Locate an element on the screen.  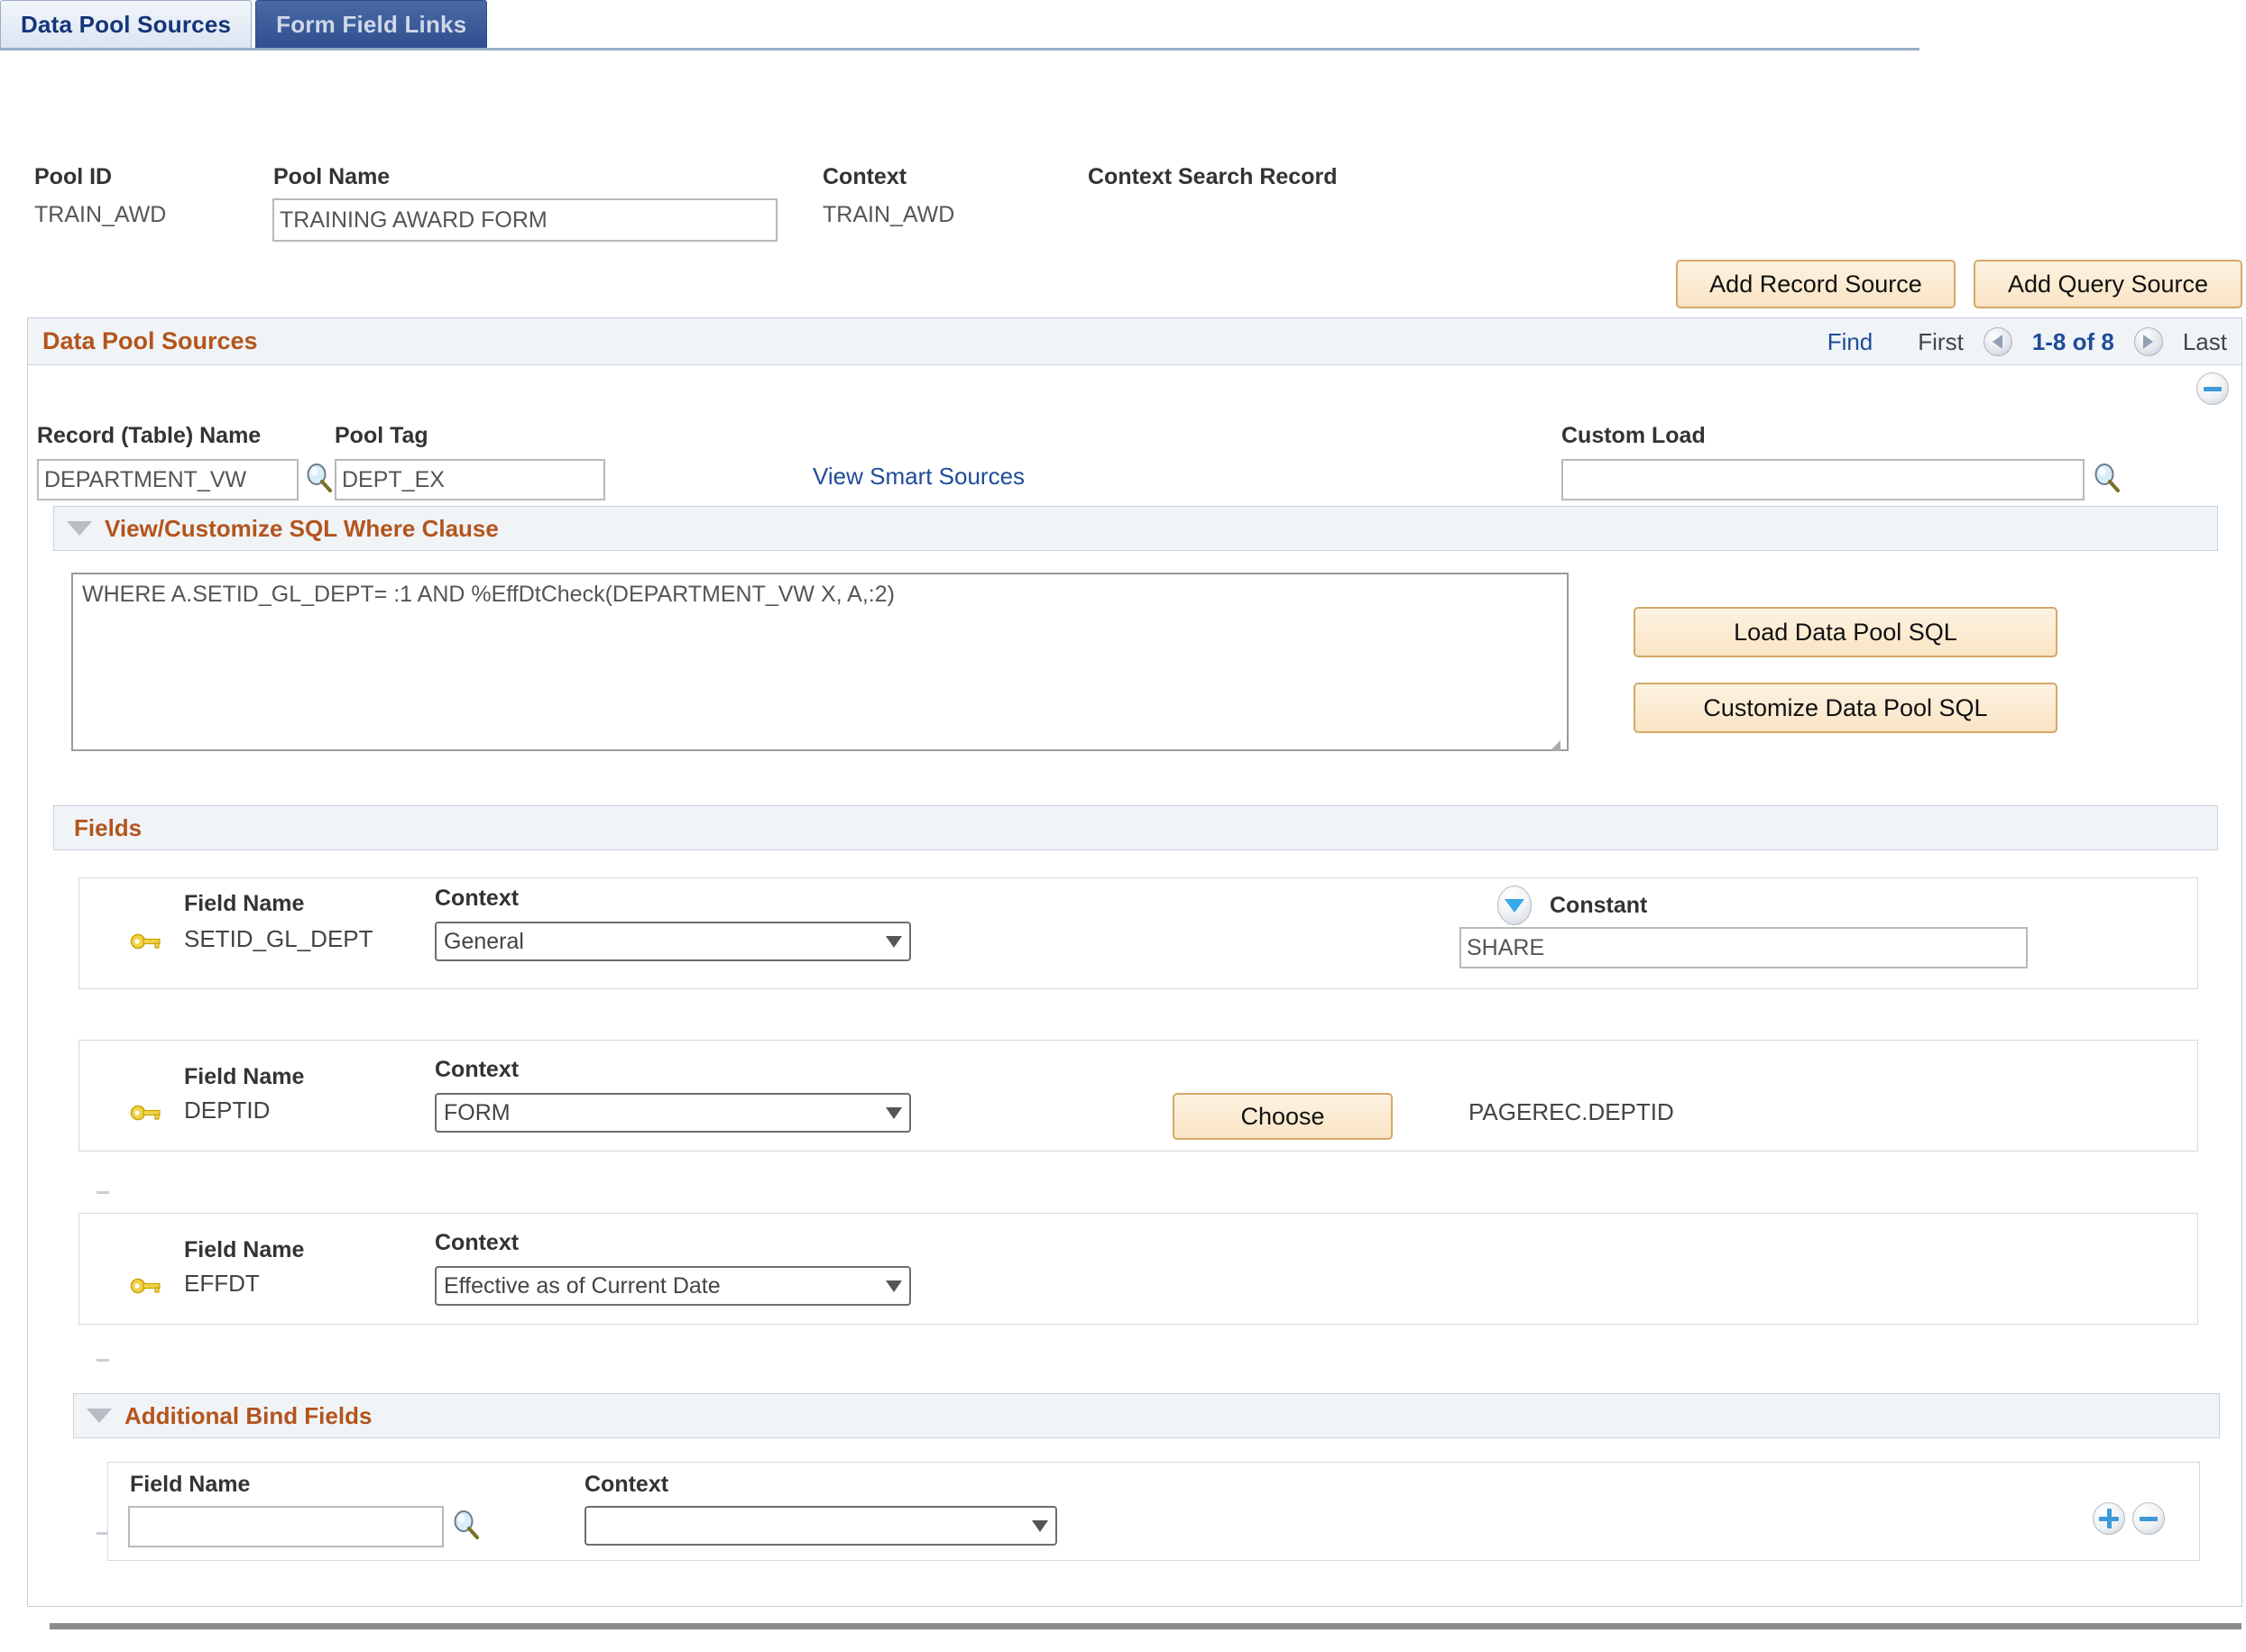
pool-id-value-wrap: TRAIN_AWD is located at coordinates (100, 215).